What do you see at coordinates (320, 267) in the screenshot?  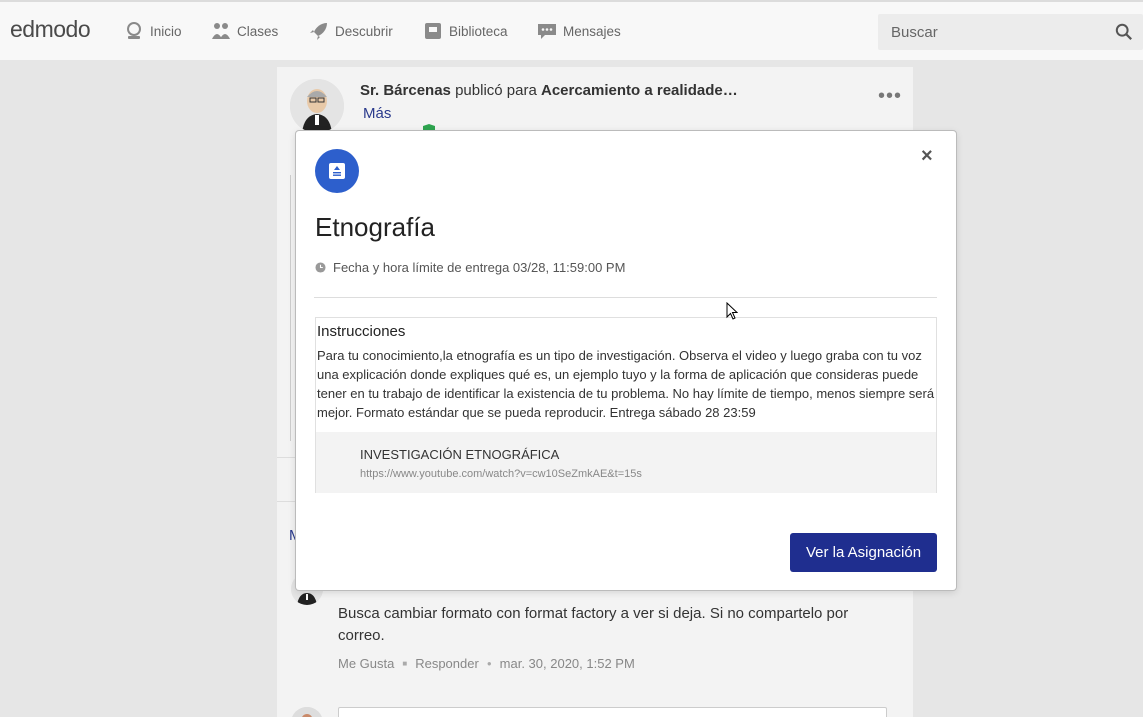 I see `clock-icon` at bounding box center [320, 267].